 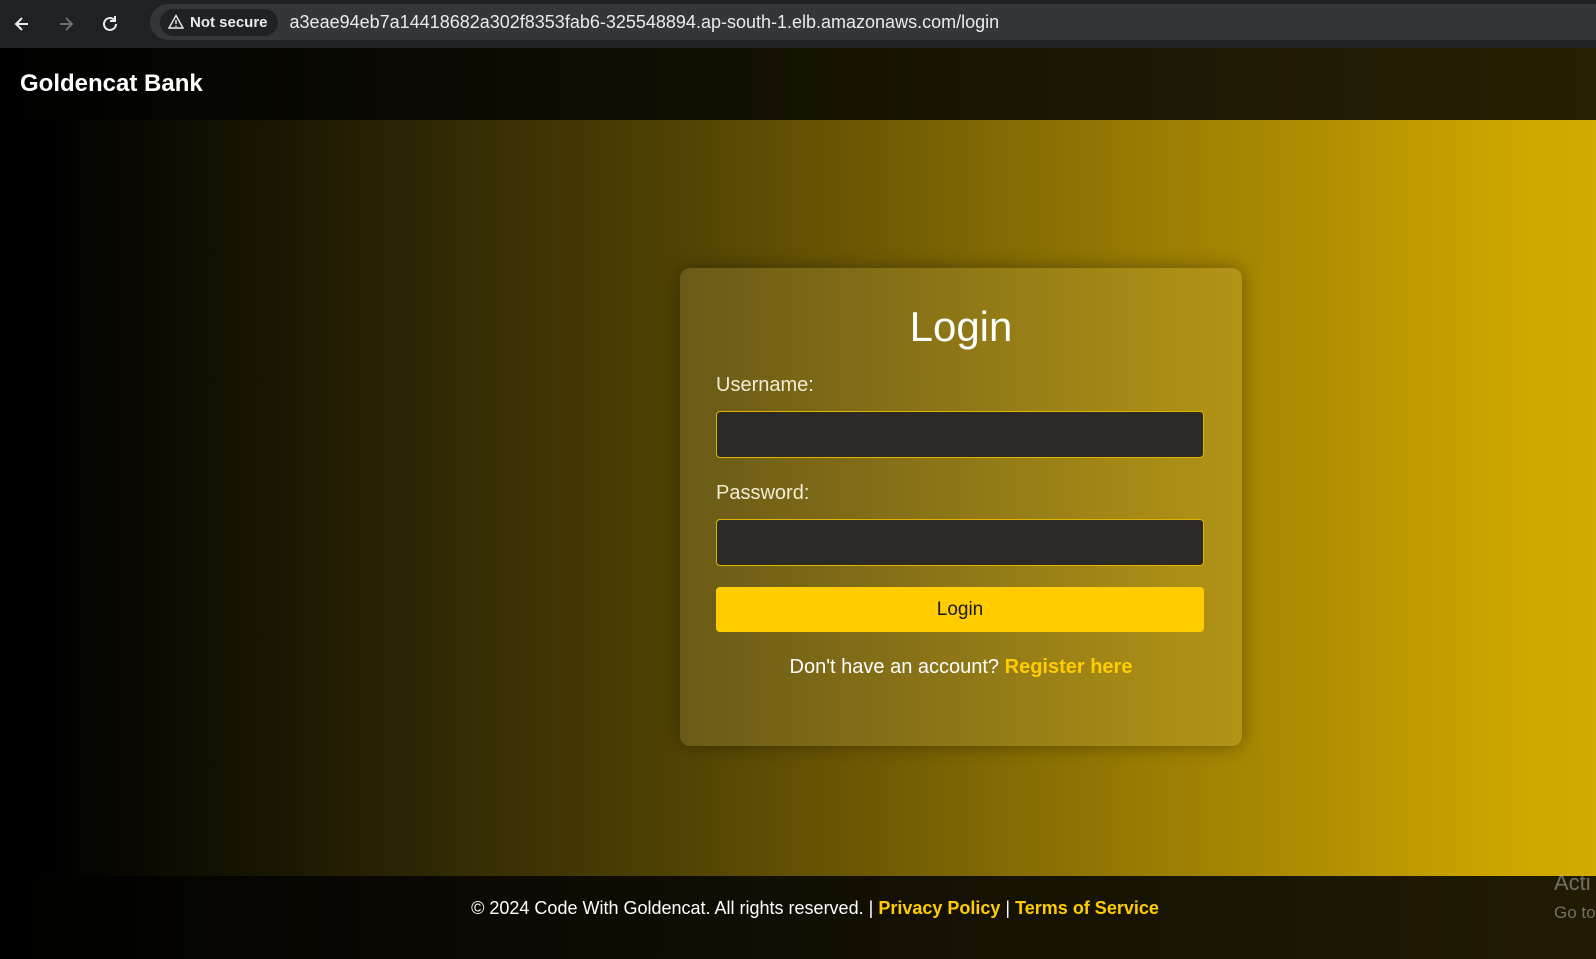 What do you see at coordinates (960, 434) in the screenshot?
I see `username-input` at bounding box center [960, 434].